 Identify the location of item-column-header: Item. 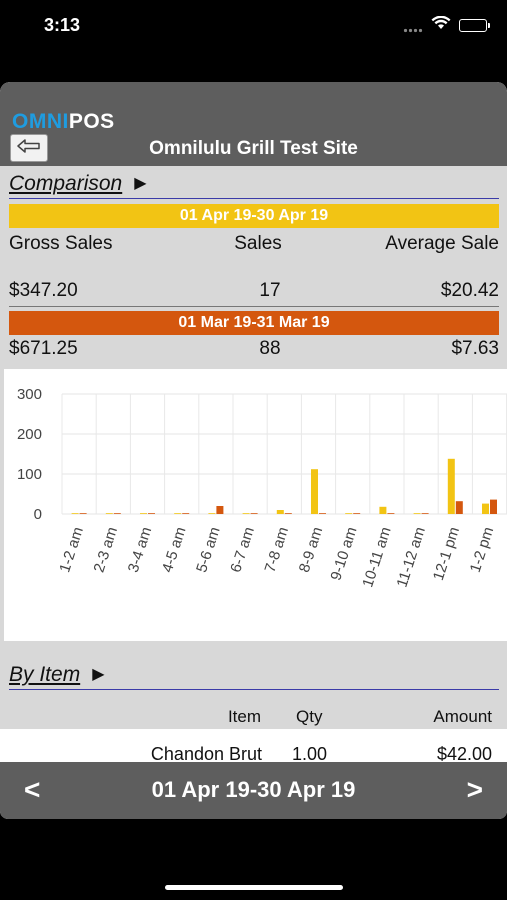
(244, 716).